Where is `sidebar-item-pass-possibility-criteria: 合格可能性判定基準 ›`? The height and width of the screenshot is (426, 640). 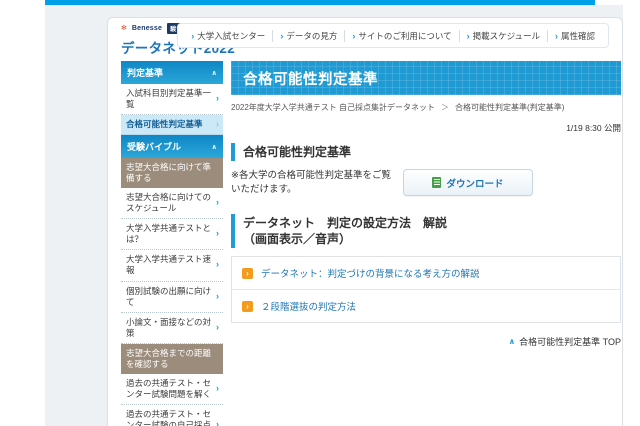 sidebar-item-pass-possibility-criteria: 合格可能性判定基準 › is located at coordinates (172, 125).